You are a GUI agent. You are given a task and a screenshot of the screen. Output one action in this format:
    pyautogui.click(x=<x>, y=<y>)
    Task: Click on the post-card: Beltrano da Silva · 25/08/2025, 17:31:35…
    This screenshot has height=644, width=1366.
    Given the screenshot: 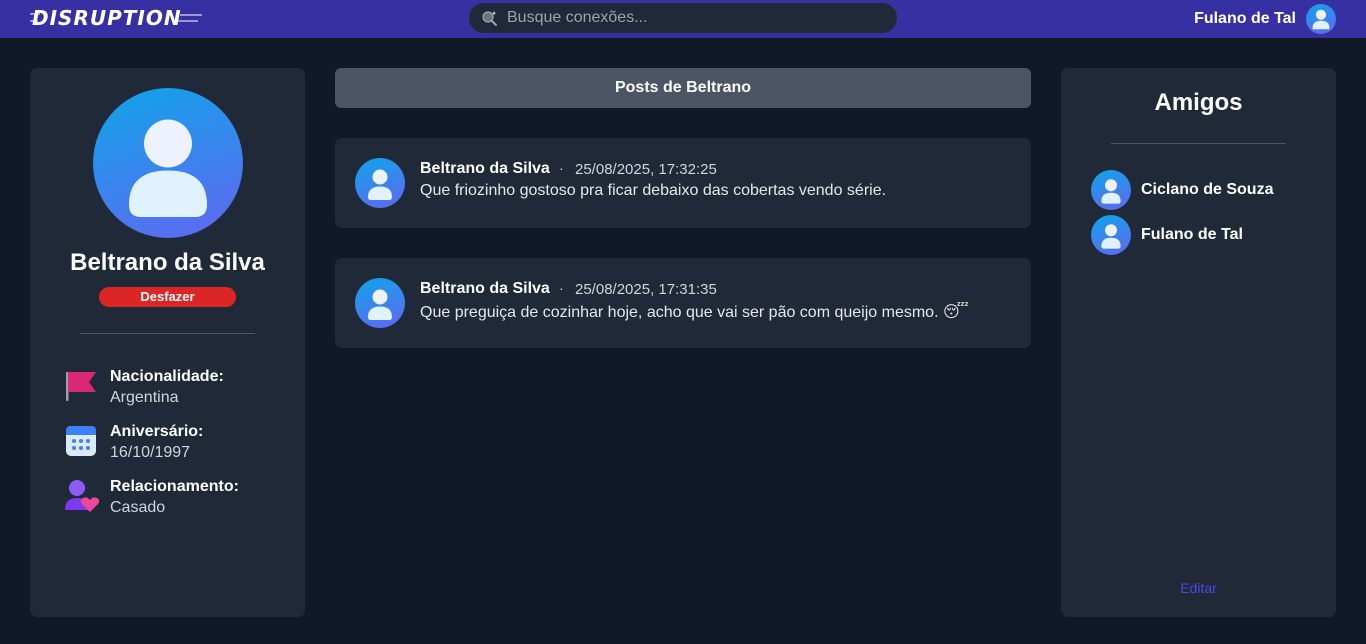 What is the action you would take?
    pyautogui.click(x=683, y=303)
    